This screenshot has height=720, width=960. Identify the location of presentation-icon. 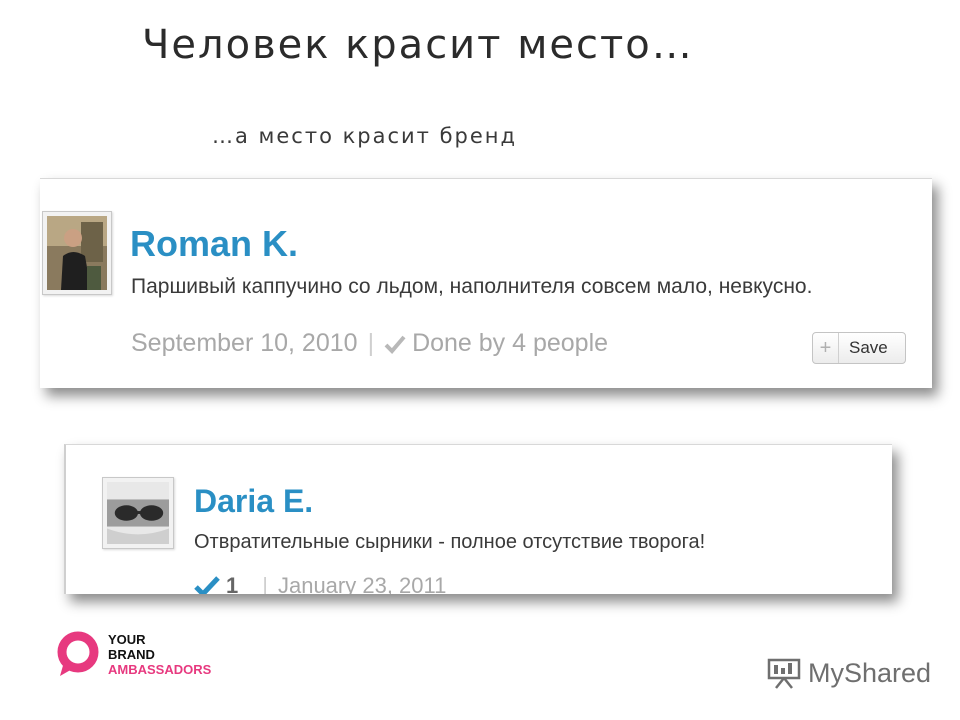
(784, 673).